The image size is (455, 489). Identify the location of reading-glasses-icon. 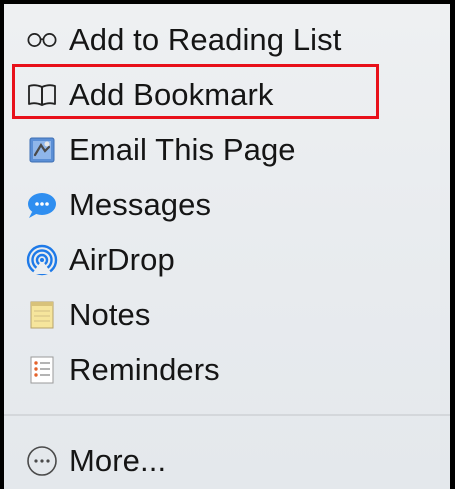
(42, 40).